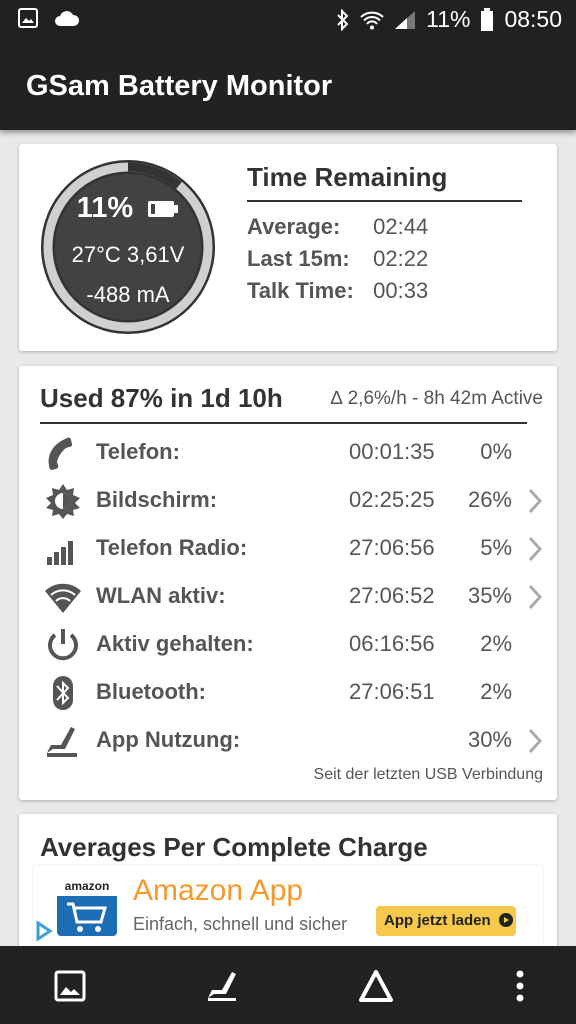  What do you see at coordinates (392, 499) in the screenshot?
I see `usage-time: 02:25:25` at bounding box center [392, 499].